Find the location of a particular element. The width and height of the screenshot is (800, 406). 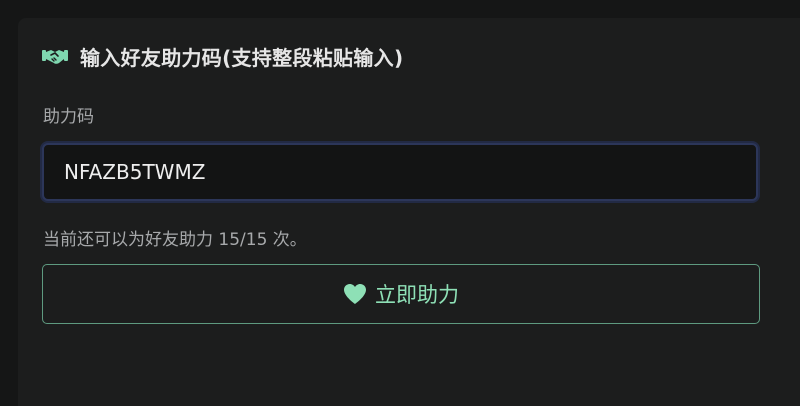

section-header: 输入好友助力码(支持整段粘贴输入) is located at coordinates (222, 56).